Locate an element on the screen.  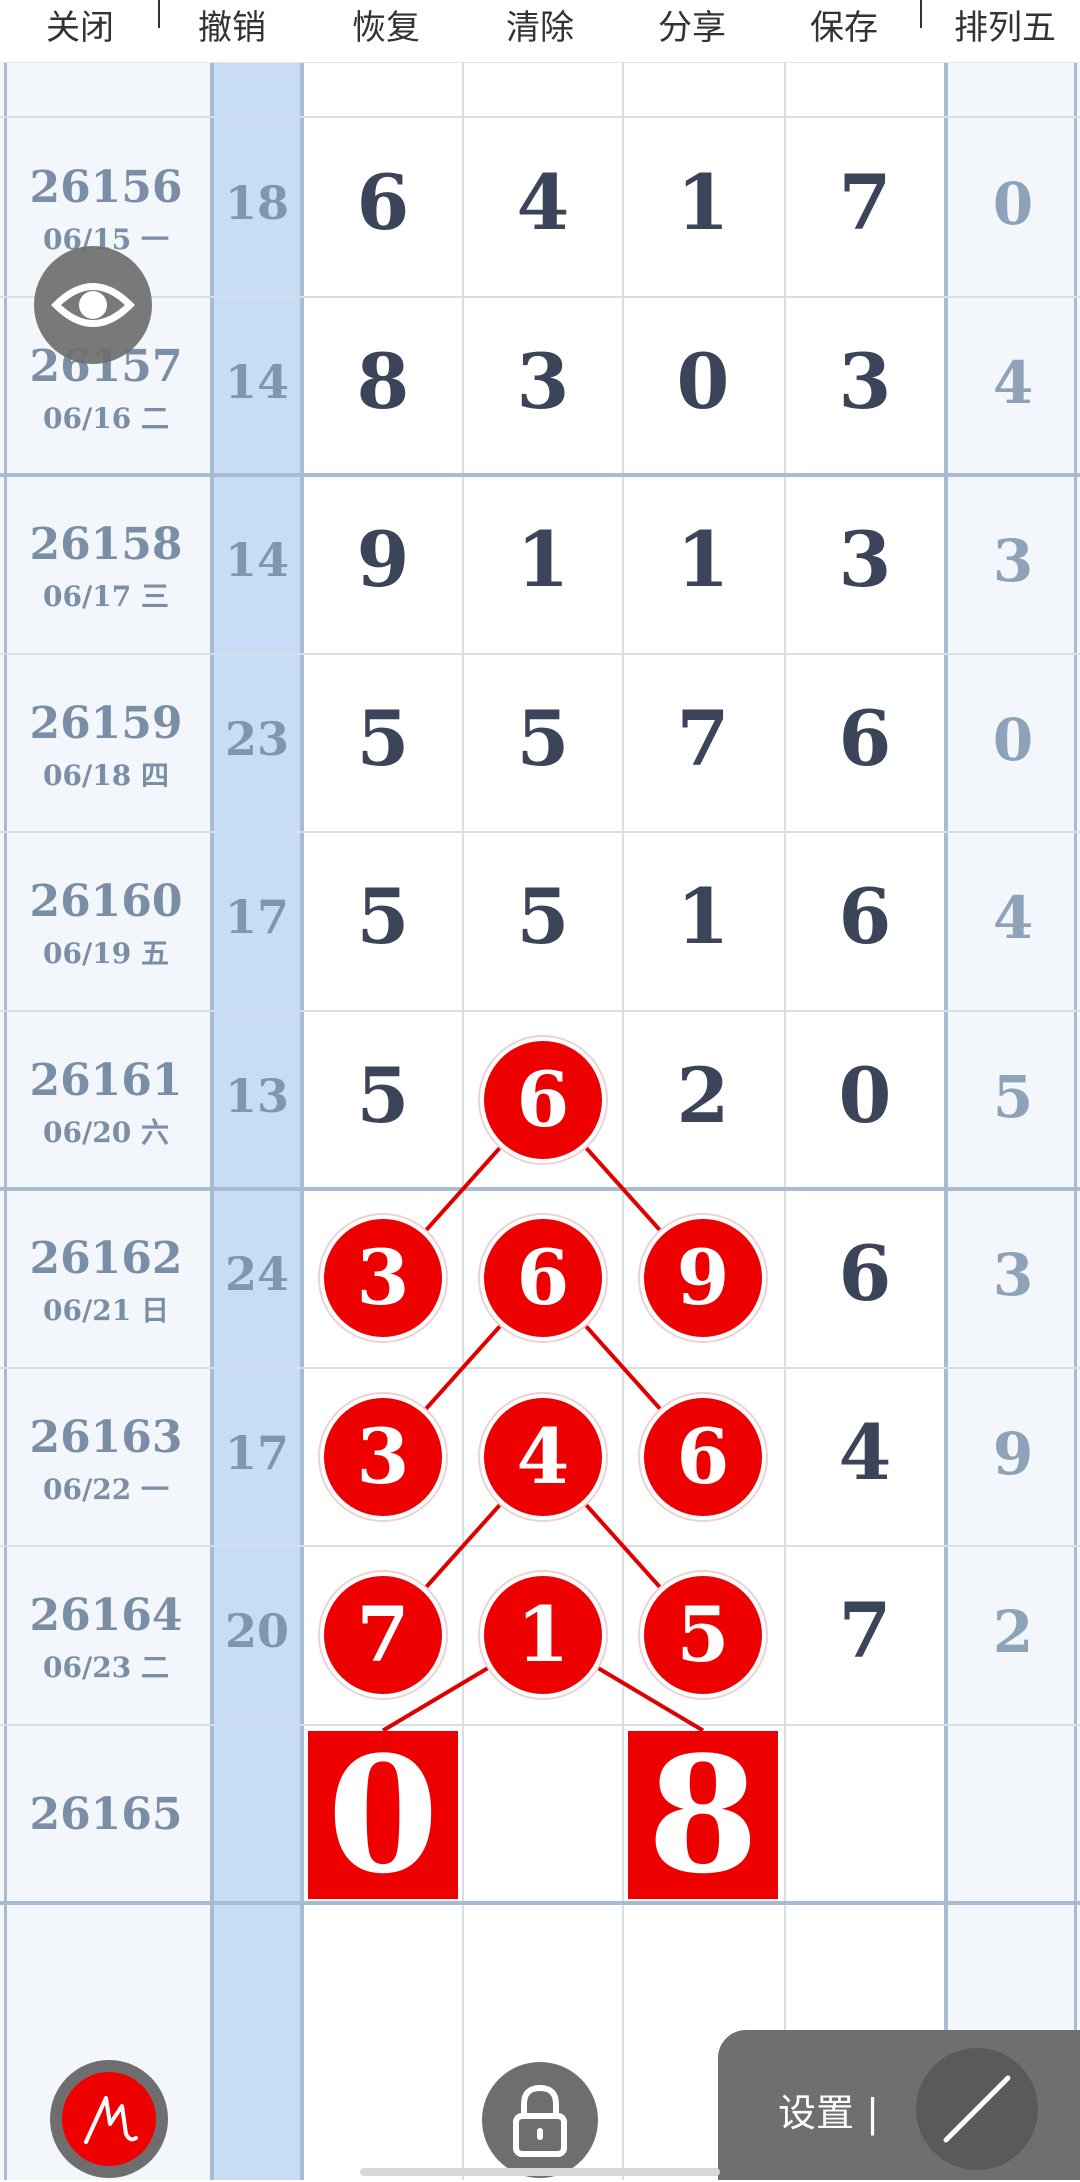
lottery-type-button: 排列五 is located at coordinates (1005, 29).